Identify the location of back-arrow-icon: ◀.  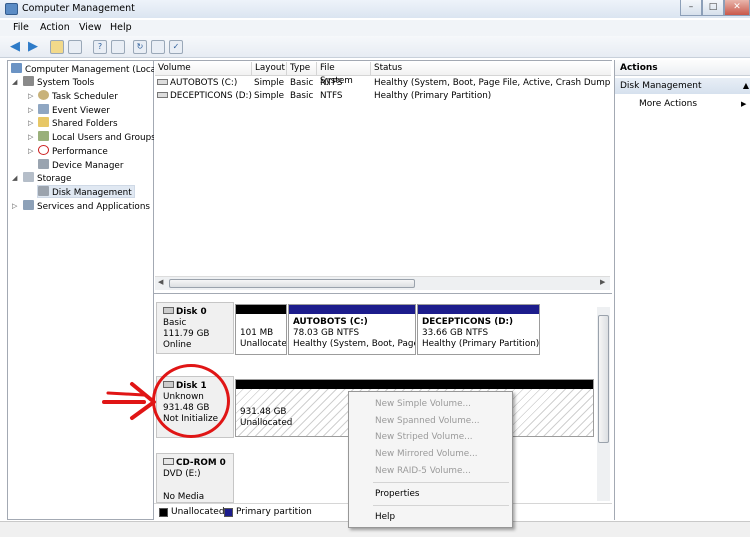
(15, 47).